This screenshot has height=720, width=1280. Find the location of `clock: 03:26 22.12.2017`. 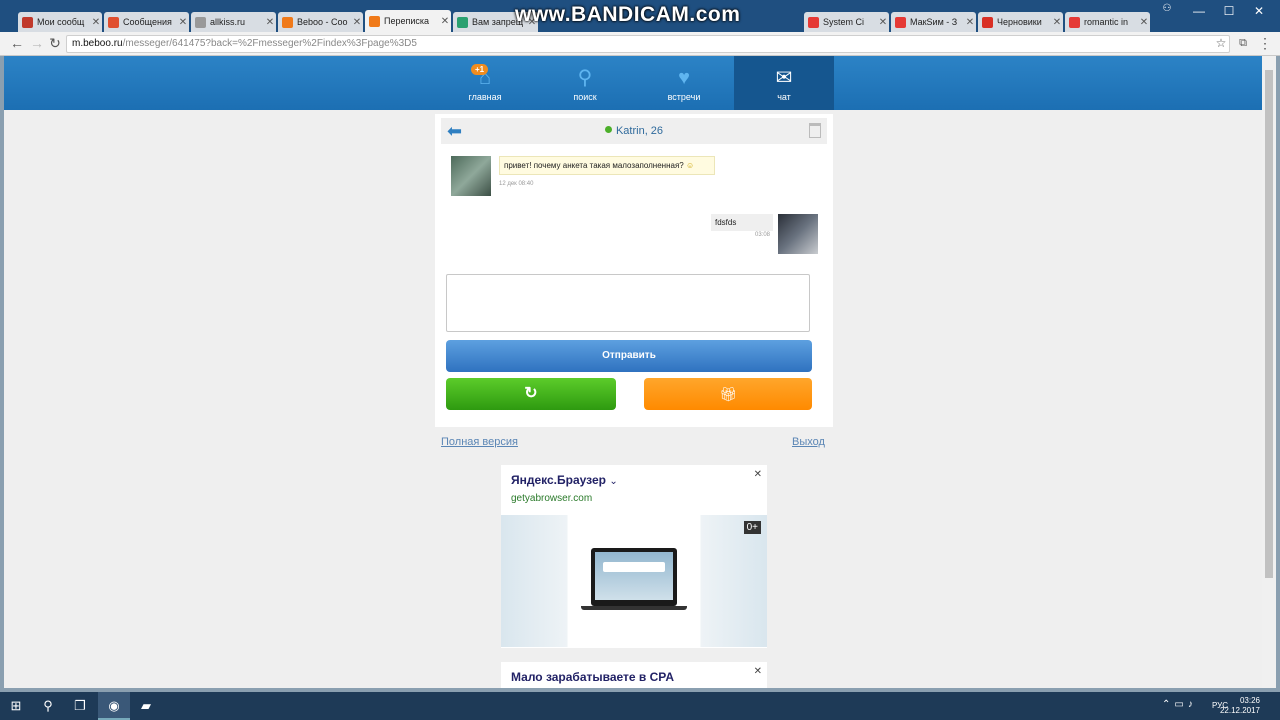

clock: 03:26 22.12.2017 is located at coordinates (1240, 706).